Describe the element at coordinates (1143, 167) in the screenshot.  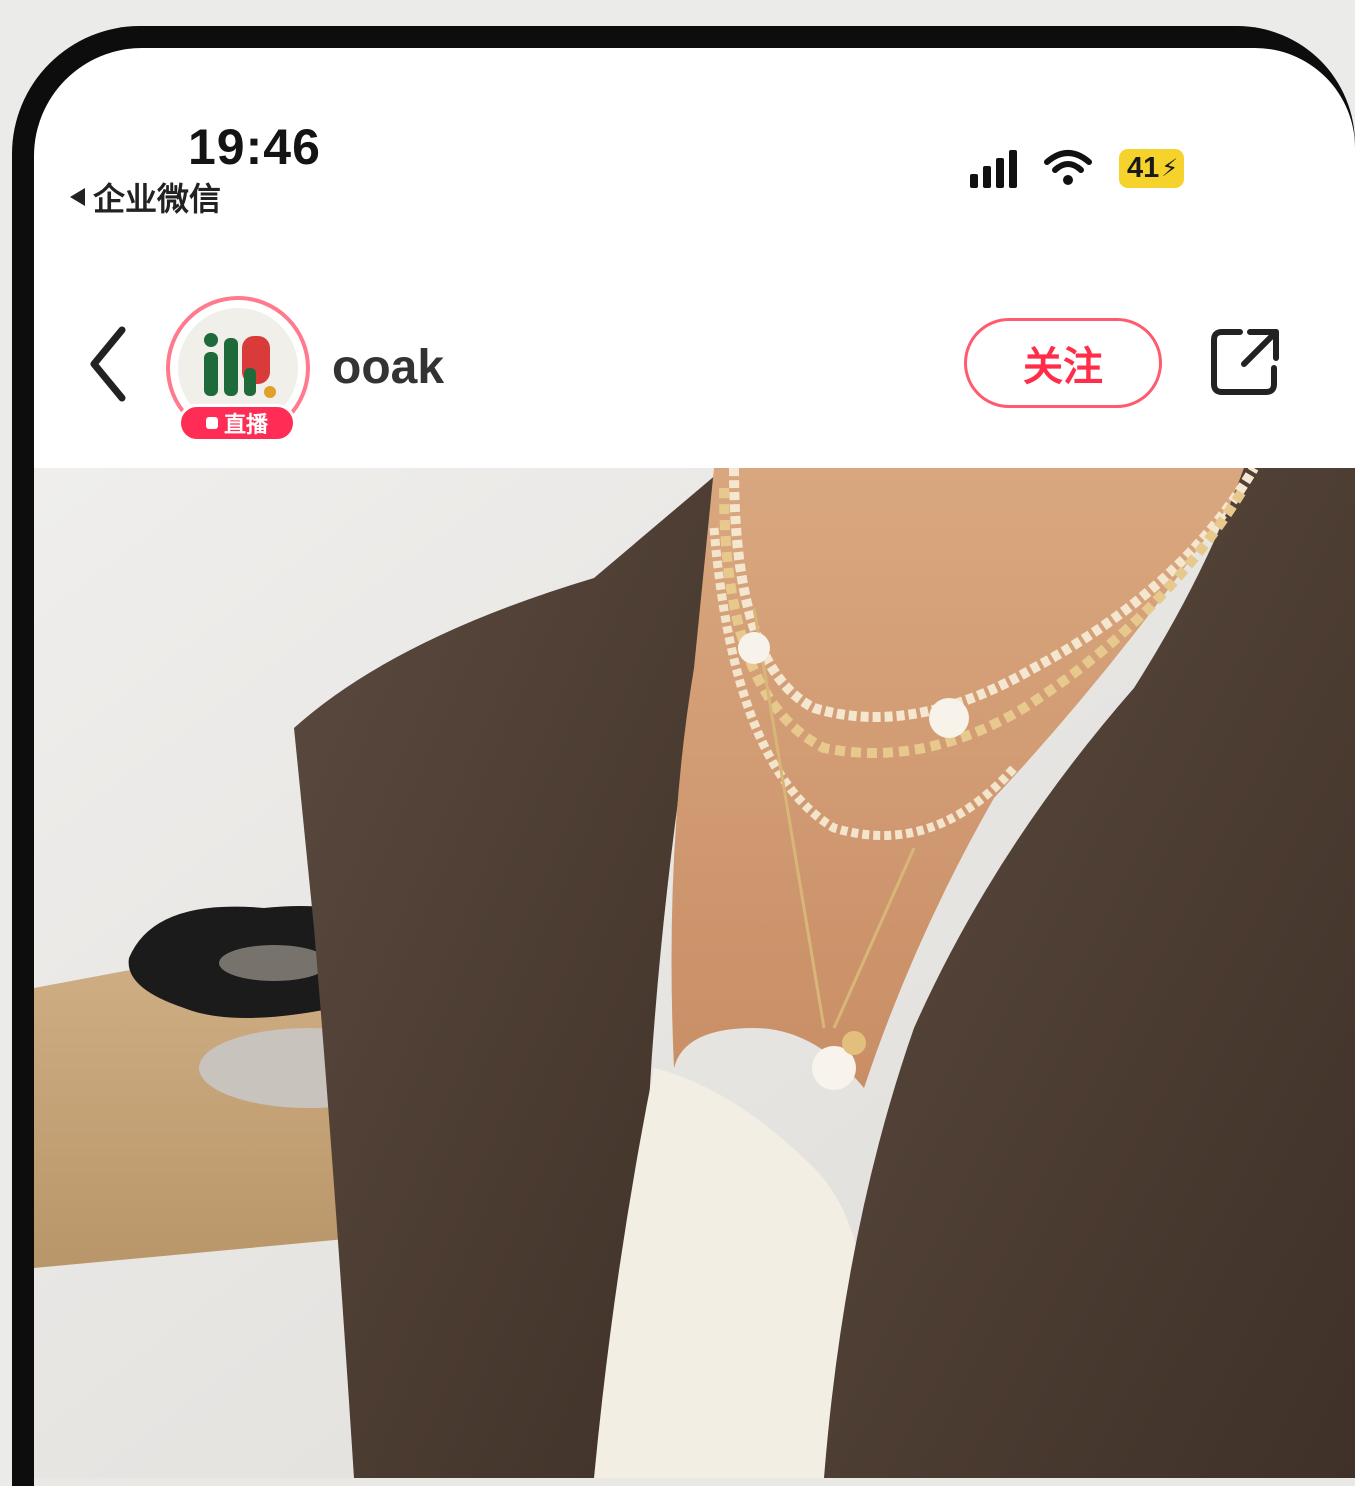
I see `battery-level: 41` at that location.